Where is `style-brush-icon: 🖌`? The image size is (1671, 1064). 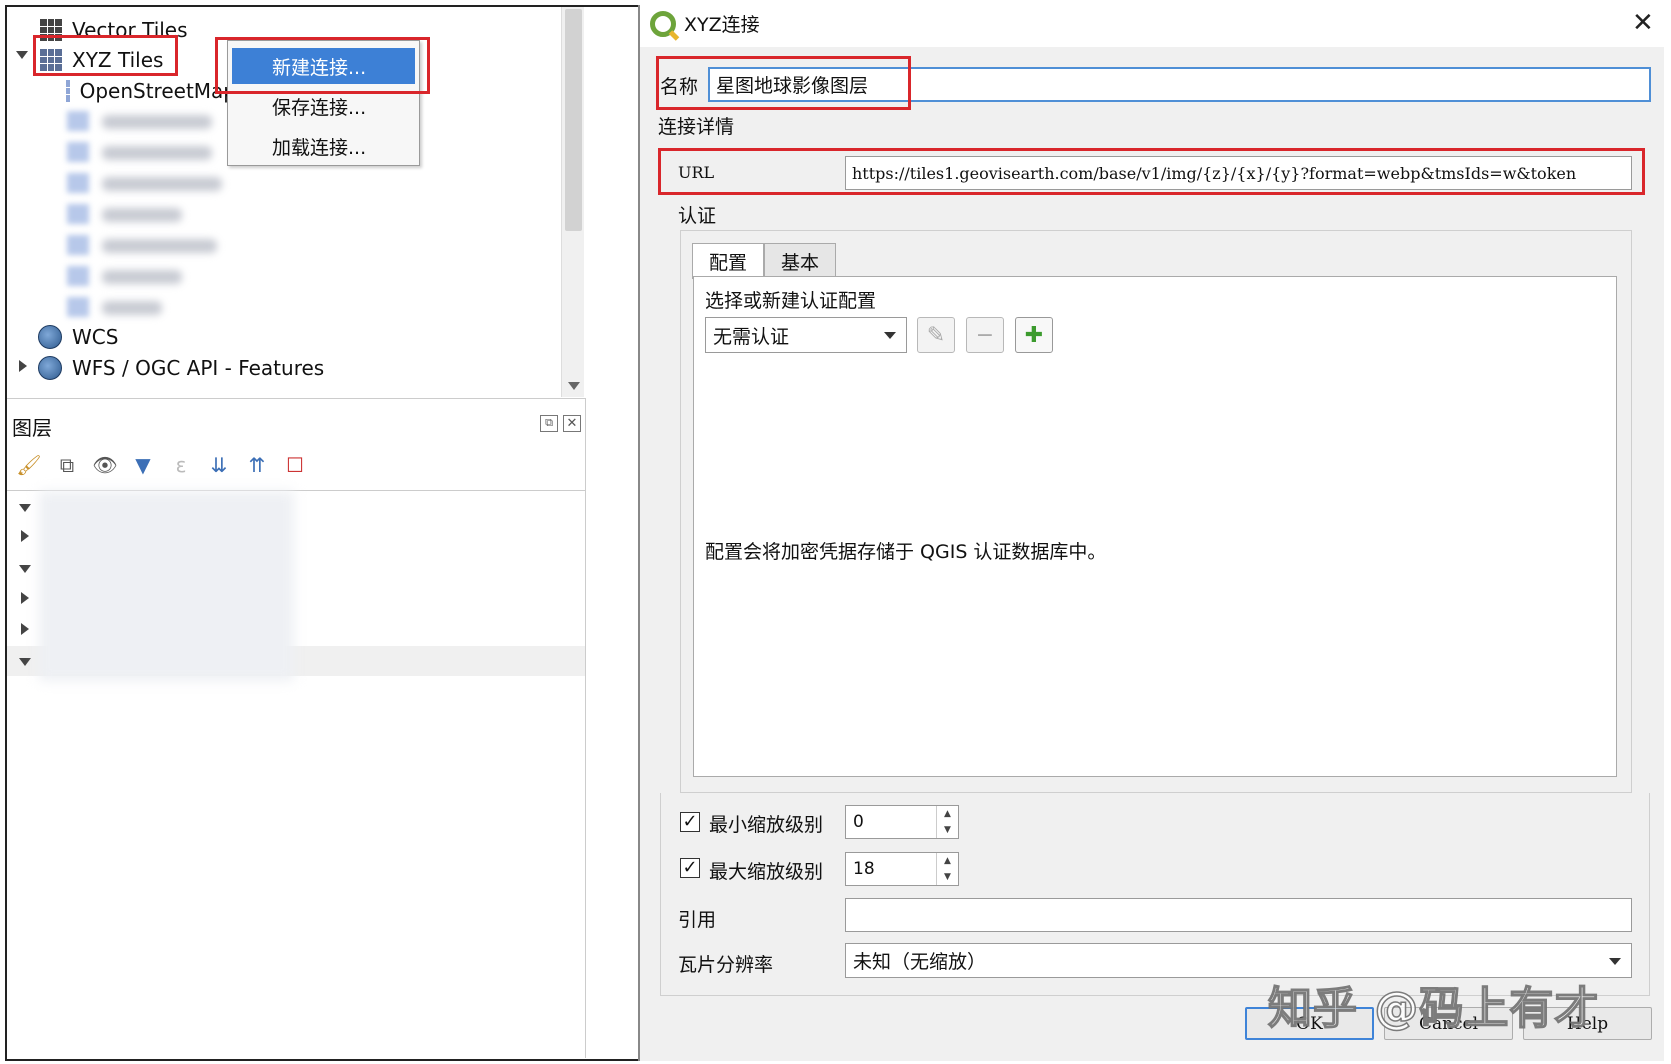 style-brush-icon: 🖌 is located at coordinates (29, 465).